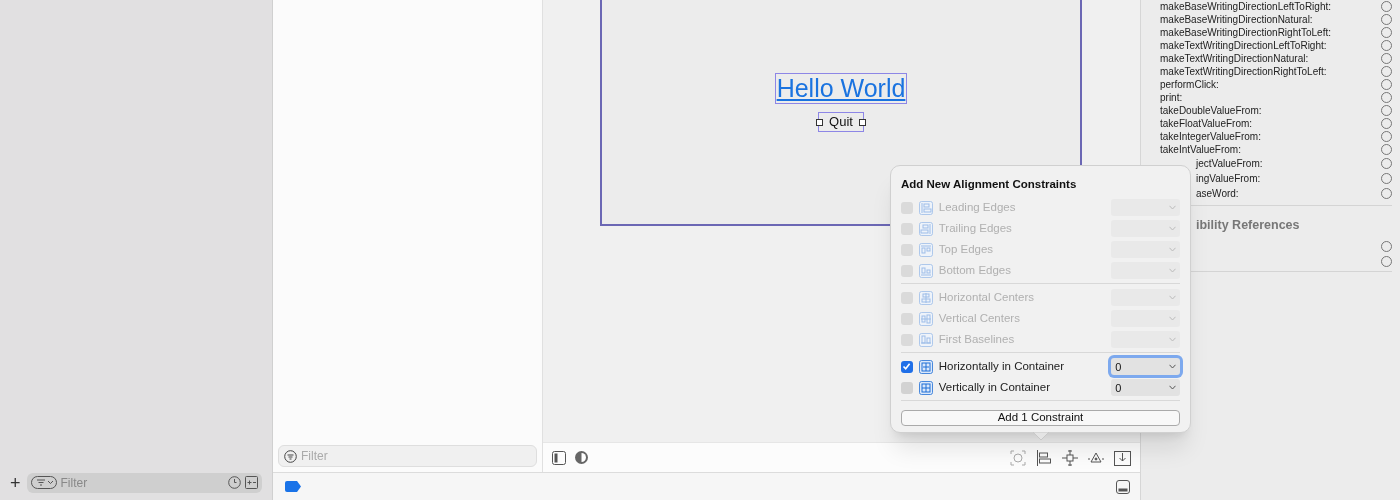 Image resolution: width=1400 pixels, height=500 pixels. Describe the element at coordinates (1044, 457) in the screenshot. I see `align-icon` at that location.